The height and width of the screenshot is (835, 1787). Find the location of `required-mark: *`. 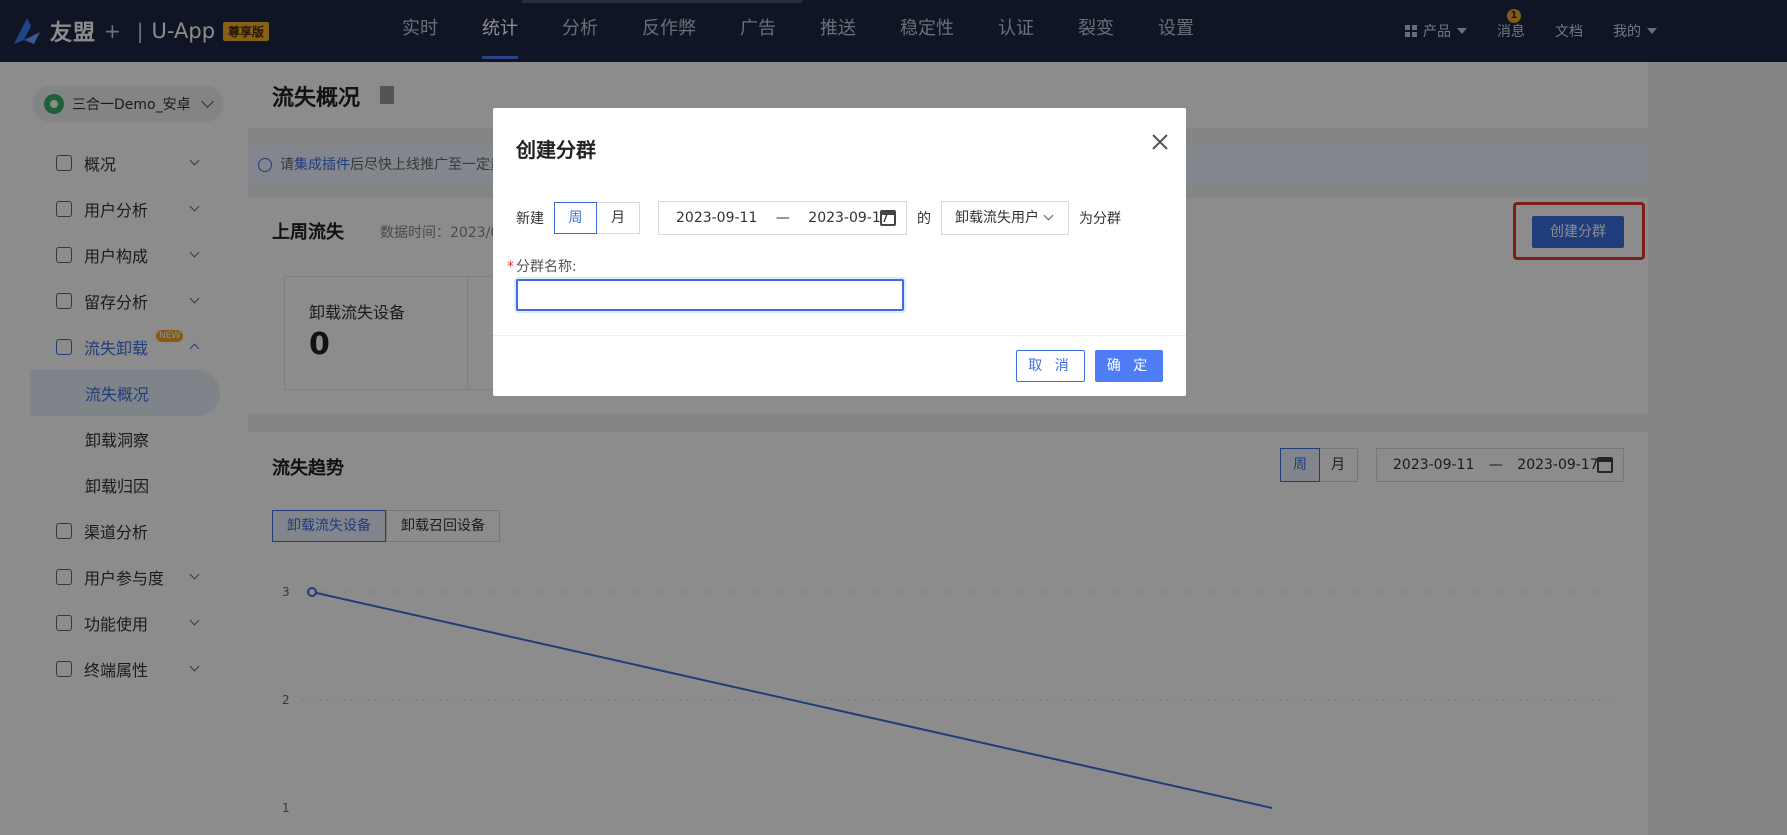

required-mark: * is located at coordinates (510, 267).